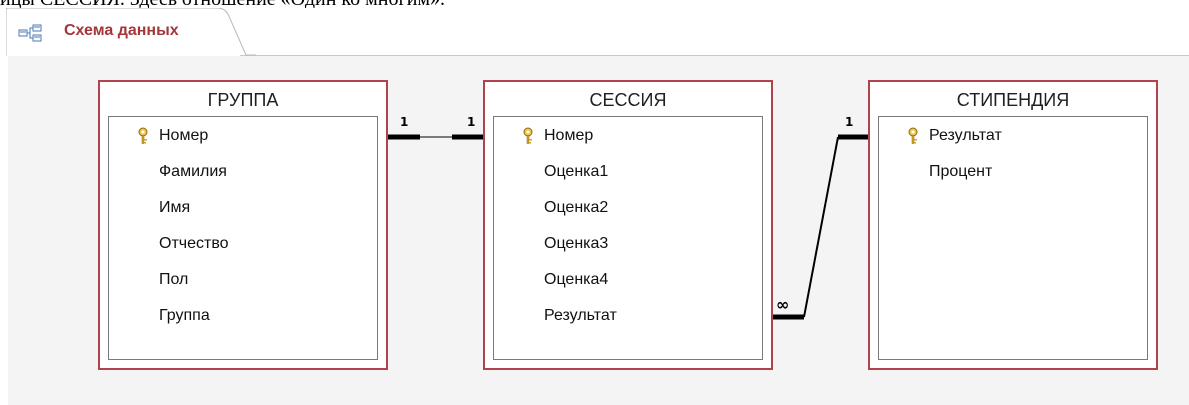  I want to click on relationship-sessiya-stipendiya, so click(820, 227).